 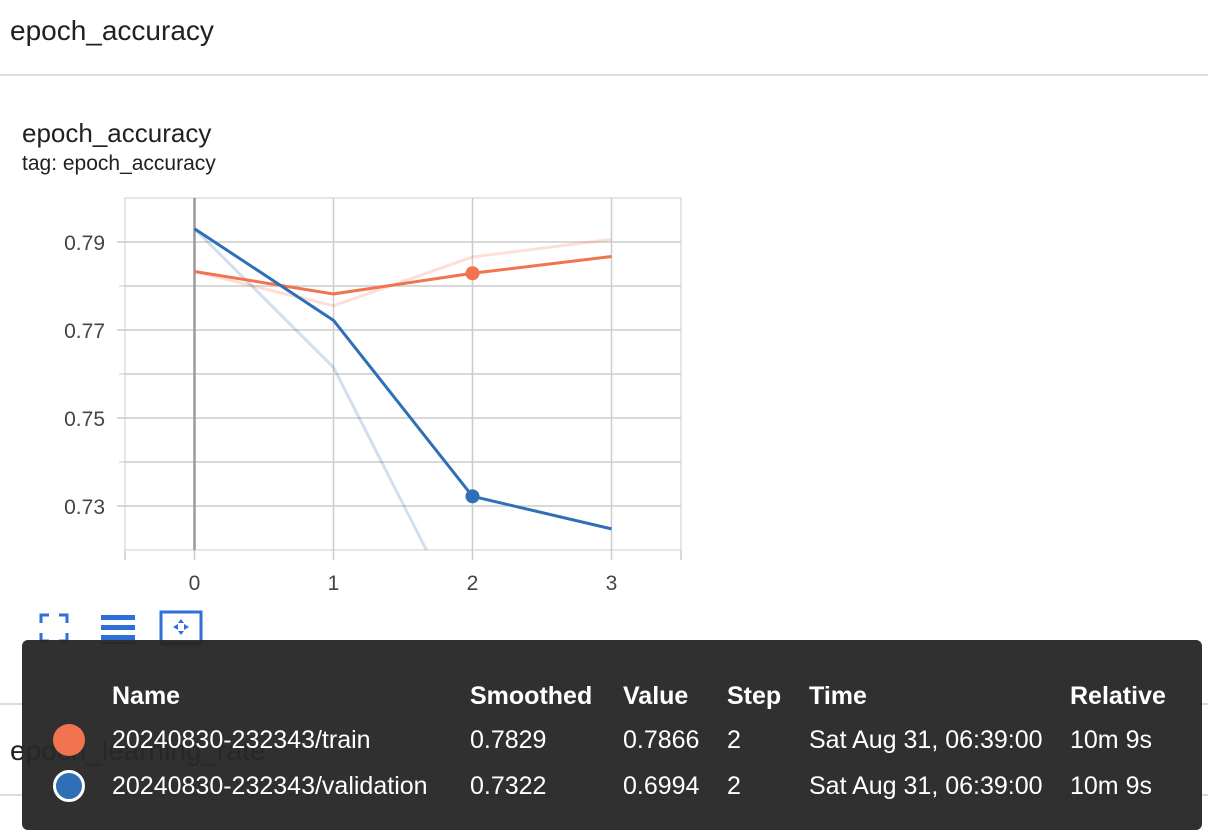 I want to click on raw-value: 0.7866, so click(x=661, y=740).